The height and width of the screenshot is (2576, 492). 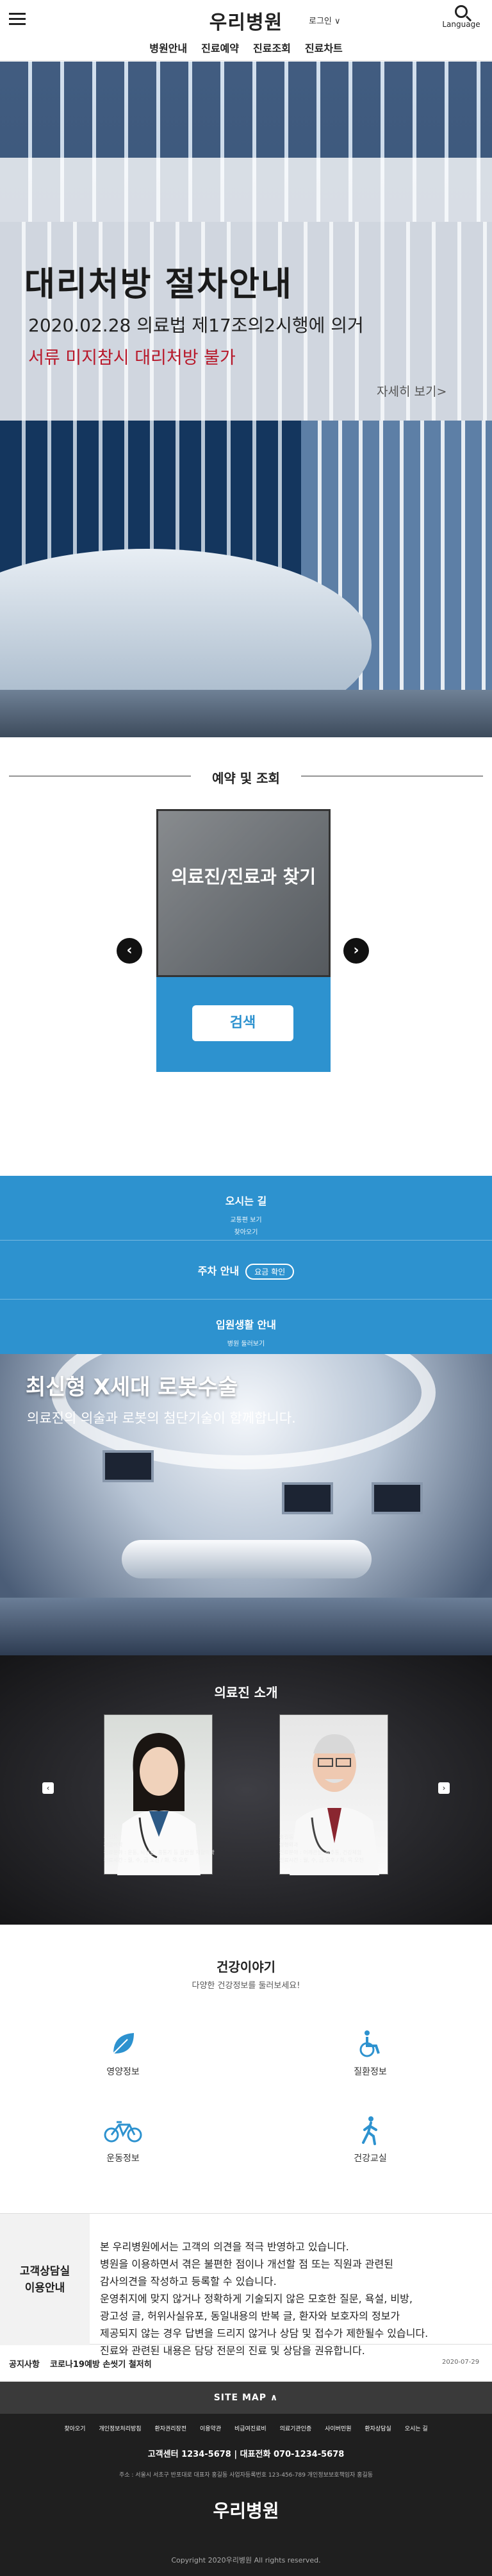 What do you see at coordinates (461, 2362) in the screenshot?
I see `notice-date: 2020-07-29` at bounding box center [461, 2362].